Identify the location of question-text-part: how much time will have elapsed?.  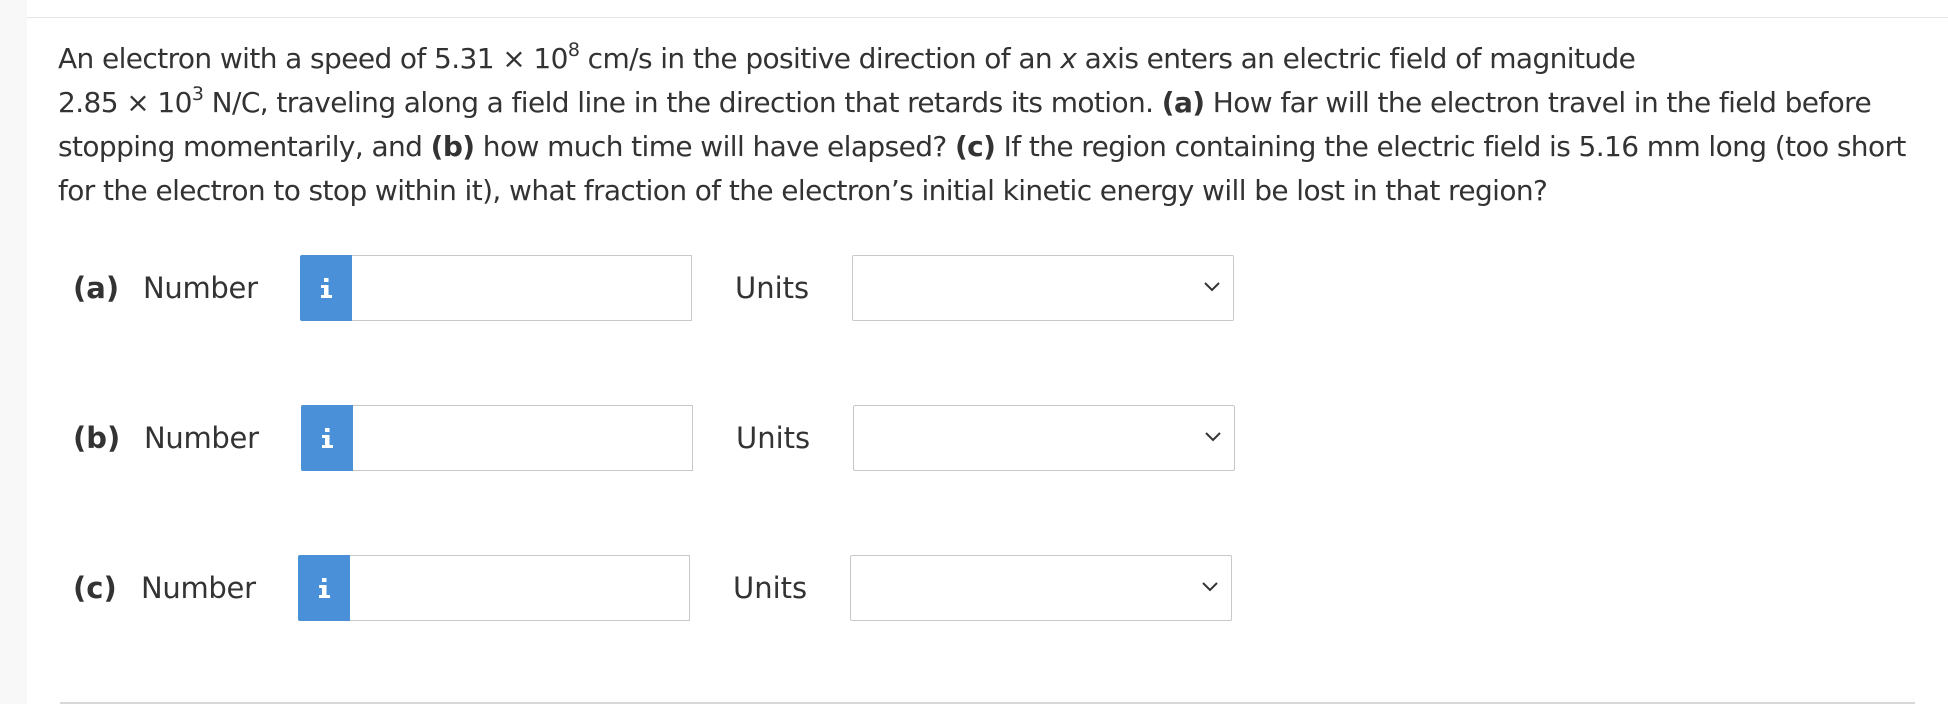
(714, 146).